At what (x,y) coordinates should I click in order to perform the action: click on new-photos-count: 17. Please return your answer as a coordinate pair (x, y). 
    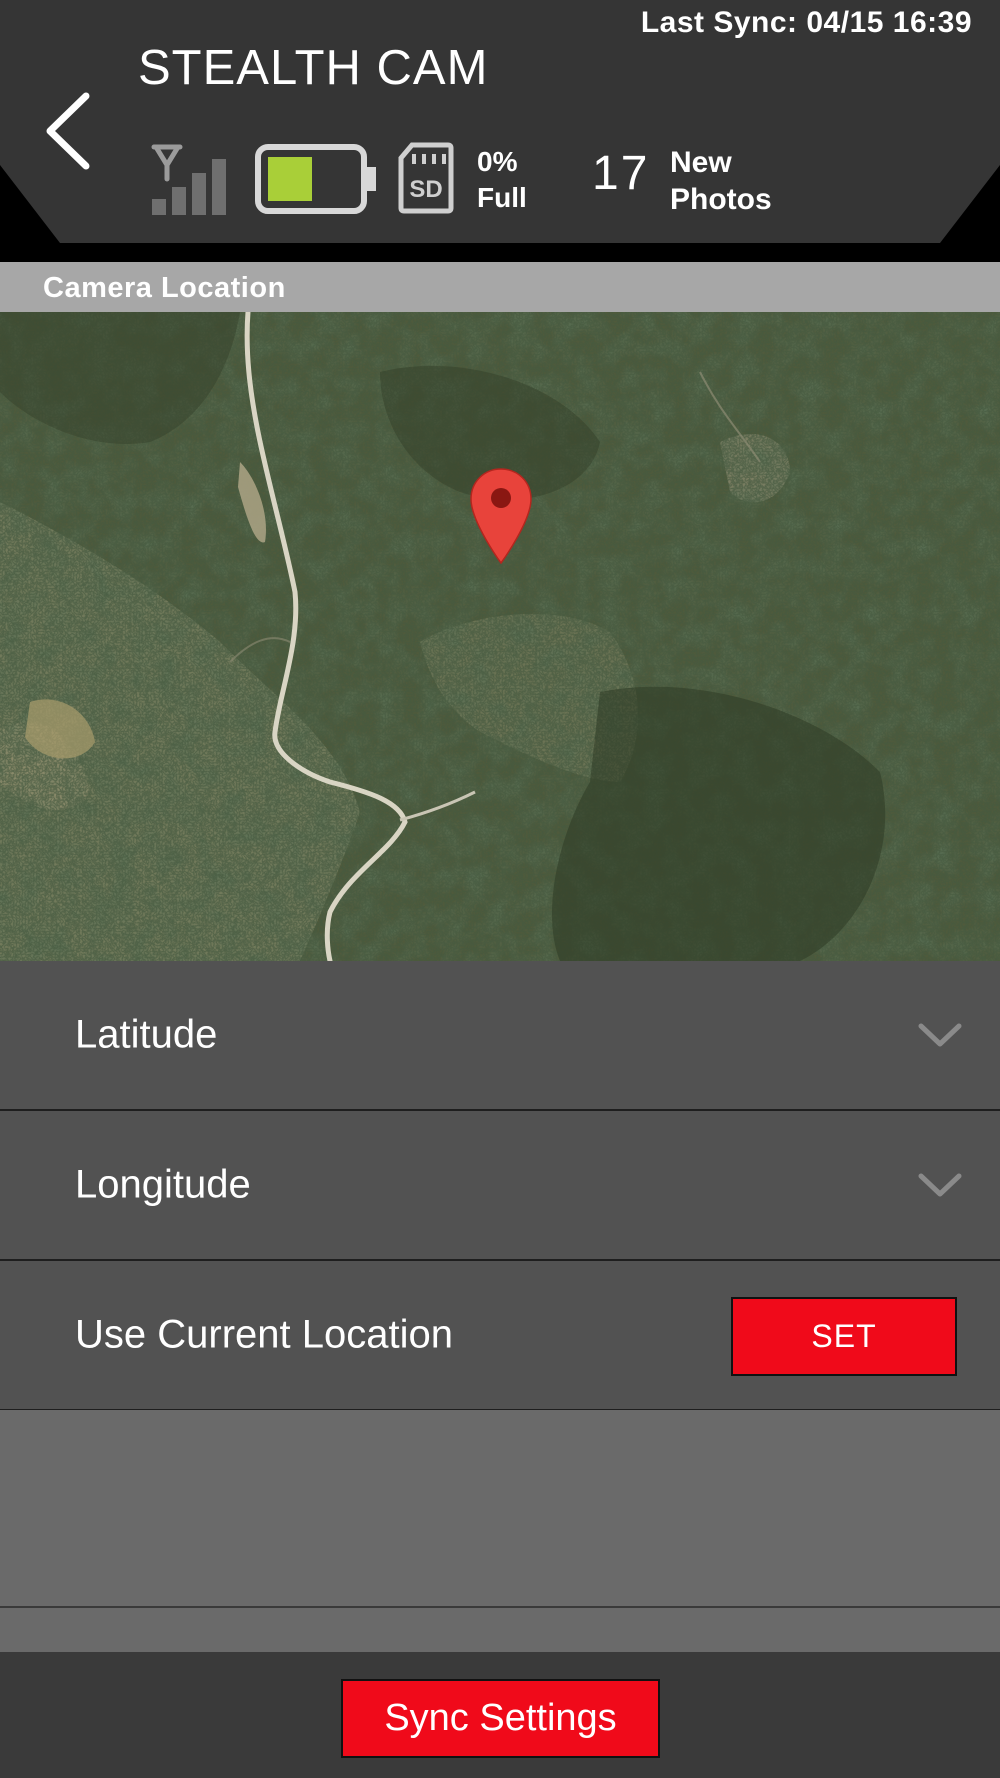
    Looking at the image, I should click on (620, 173).